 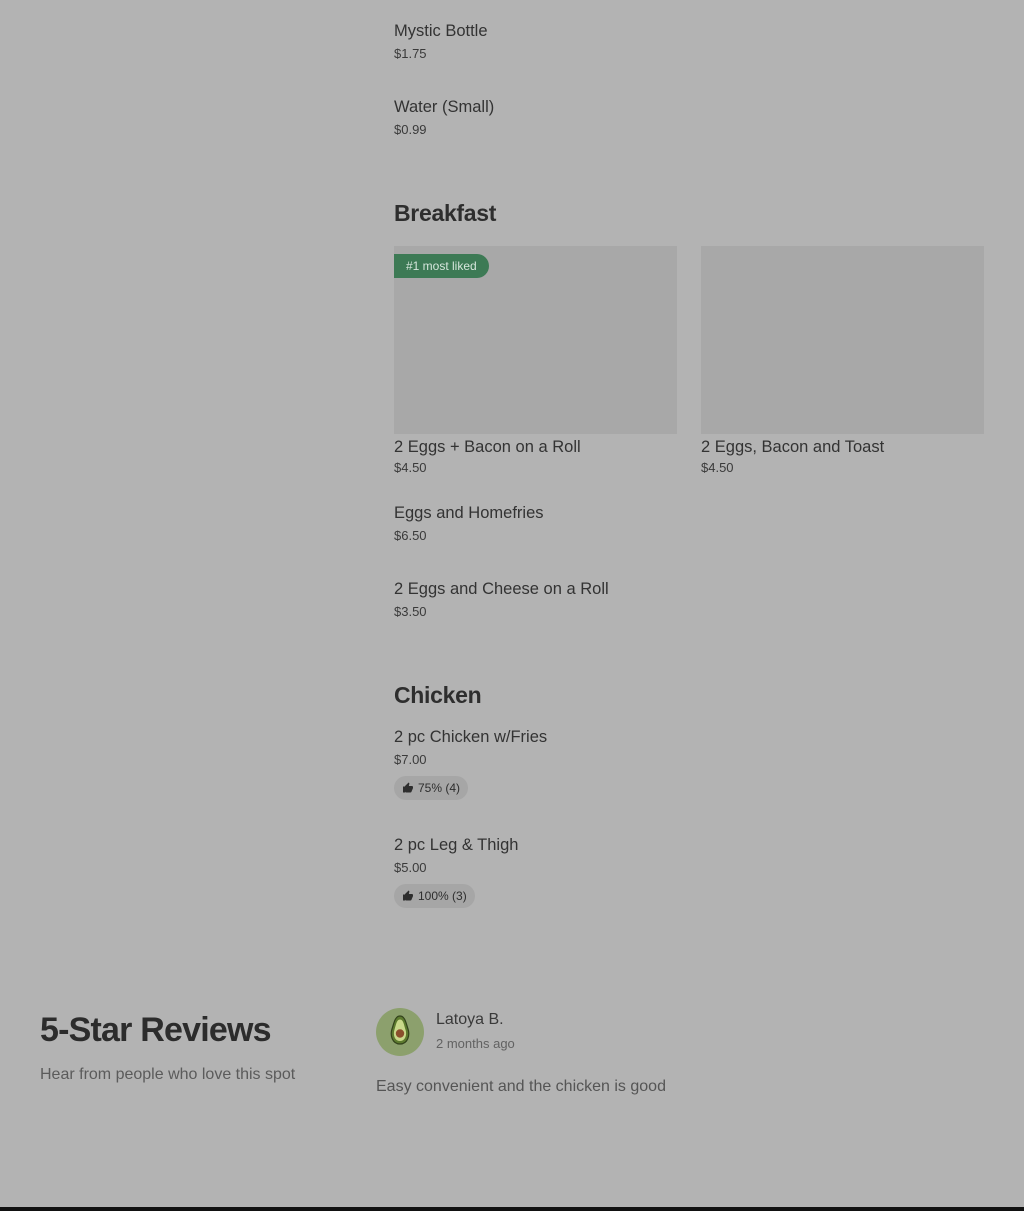 I want to click on reviews-heading: 5-Star Reviews, so click(x=156, y=1030).